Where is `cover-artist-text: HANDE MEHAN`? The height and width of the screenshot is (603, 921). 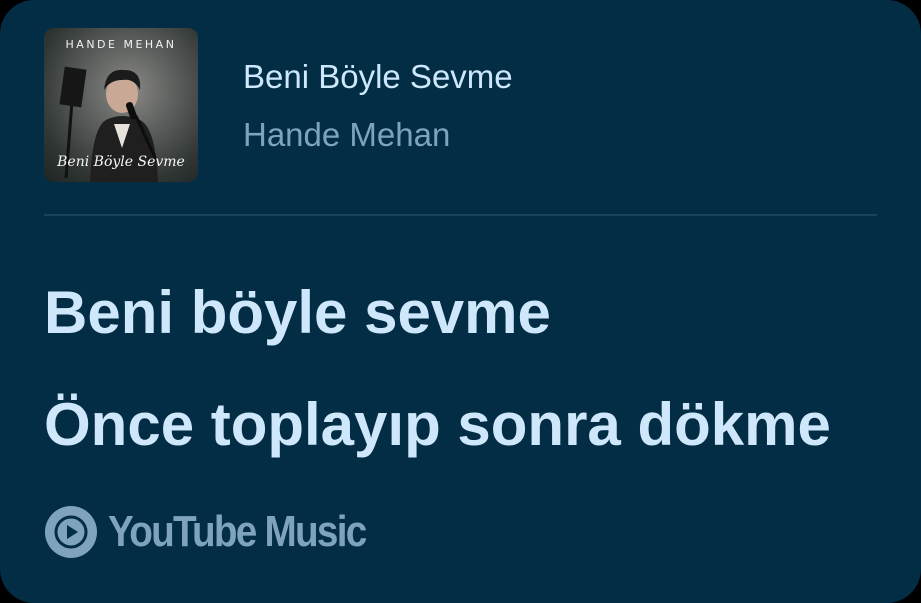
cover-artist-text: HANDE MEHAN is located at coordinates (121, 44).